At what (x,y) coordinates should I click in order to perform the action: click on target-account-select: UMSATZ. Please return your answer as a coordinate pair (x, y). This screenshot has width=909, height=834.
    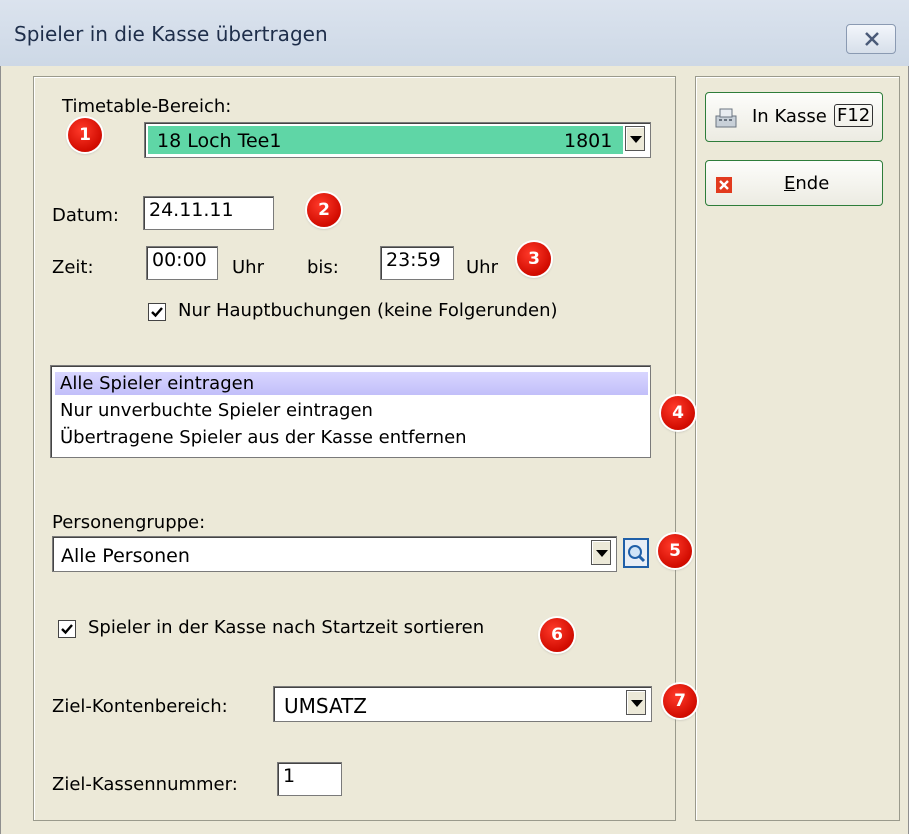
    Looking at the image, I should click on (462, 704).